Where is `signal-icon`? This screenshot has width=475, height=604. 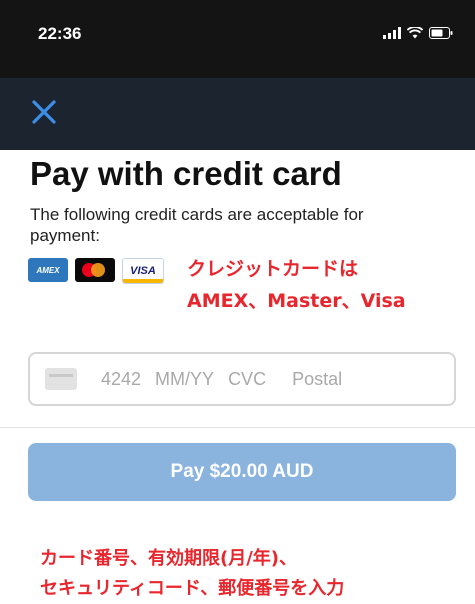 signal-icon is located at coordinates (392, 33).